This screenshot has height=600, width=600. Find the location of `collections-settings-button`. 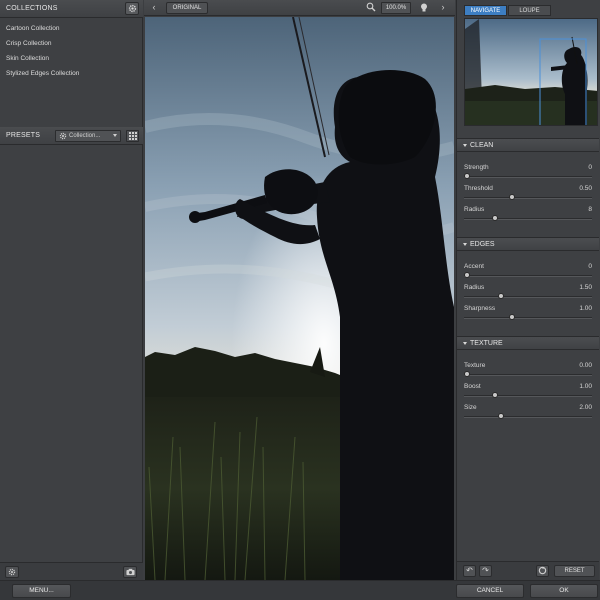

collections-settings-button is located at coordinates (132, 8).